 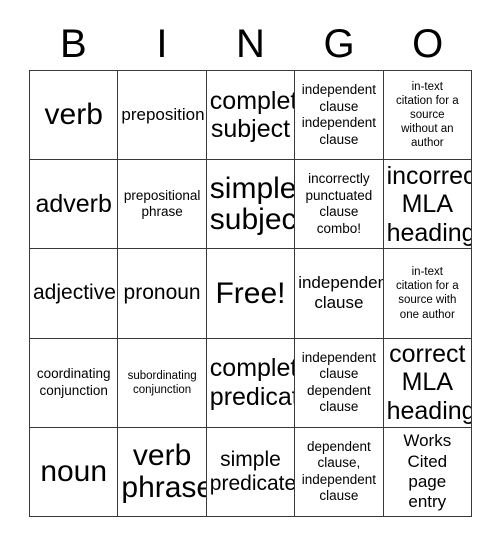 I want to click on bingo-cell-label: verb phrase, so click(x=164, y=471).